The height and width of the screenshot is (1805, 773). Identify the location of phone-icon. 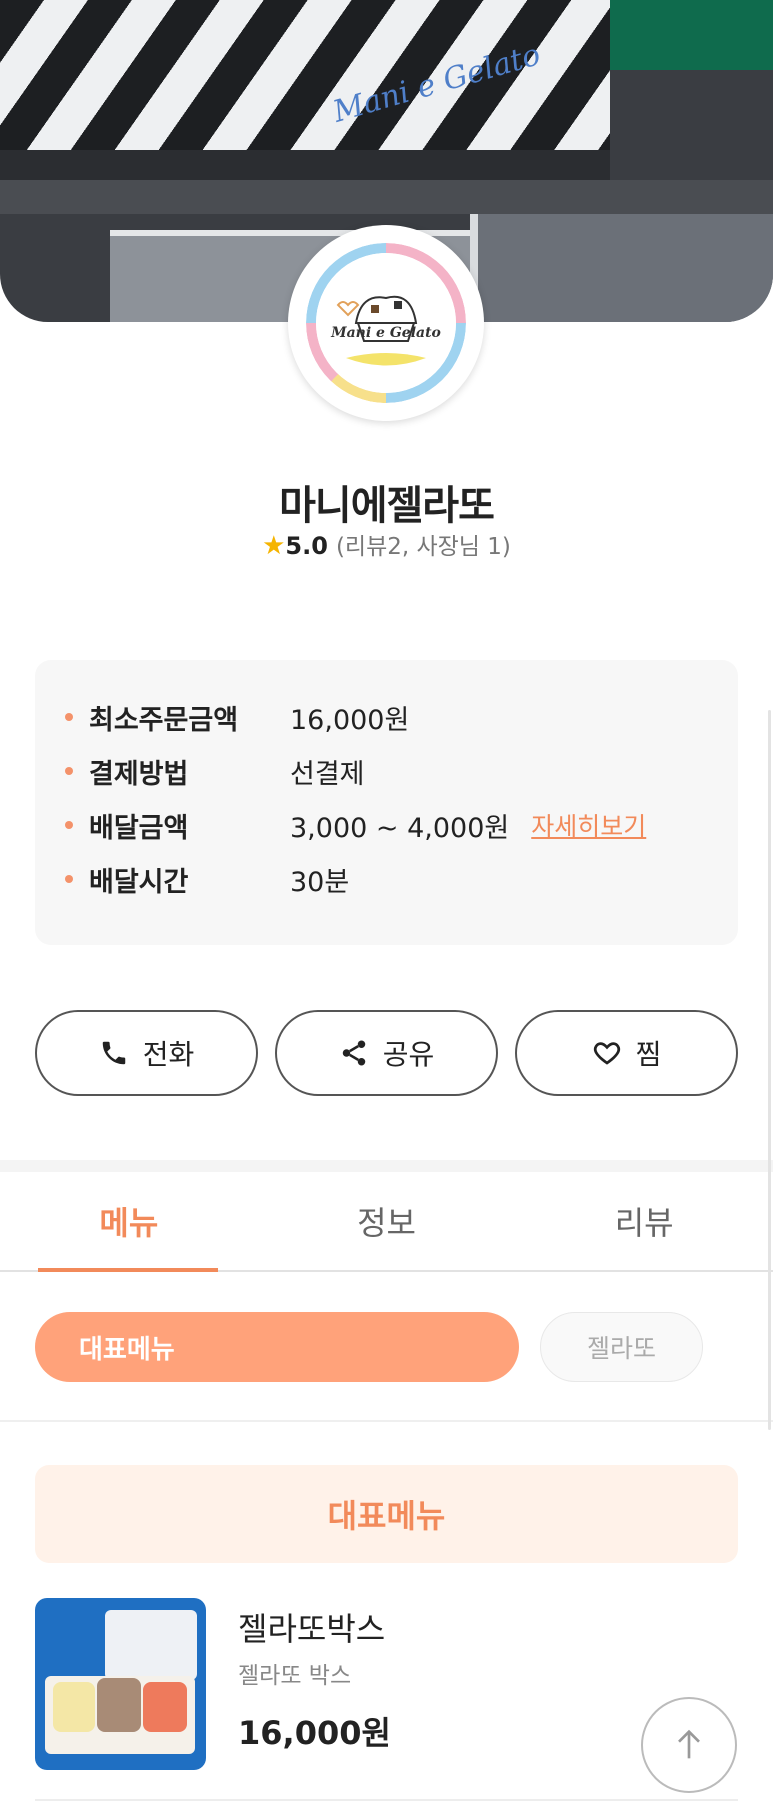
(113, 1053).